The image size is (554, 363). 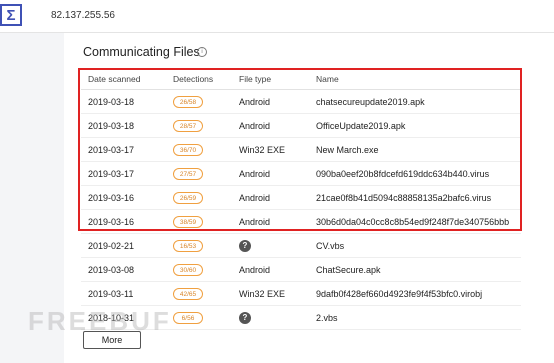 I want to click on detections-cell: 6/56, so click(x=188, y=317).